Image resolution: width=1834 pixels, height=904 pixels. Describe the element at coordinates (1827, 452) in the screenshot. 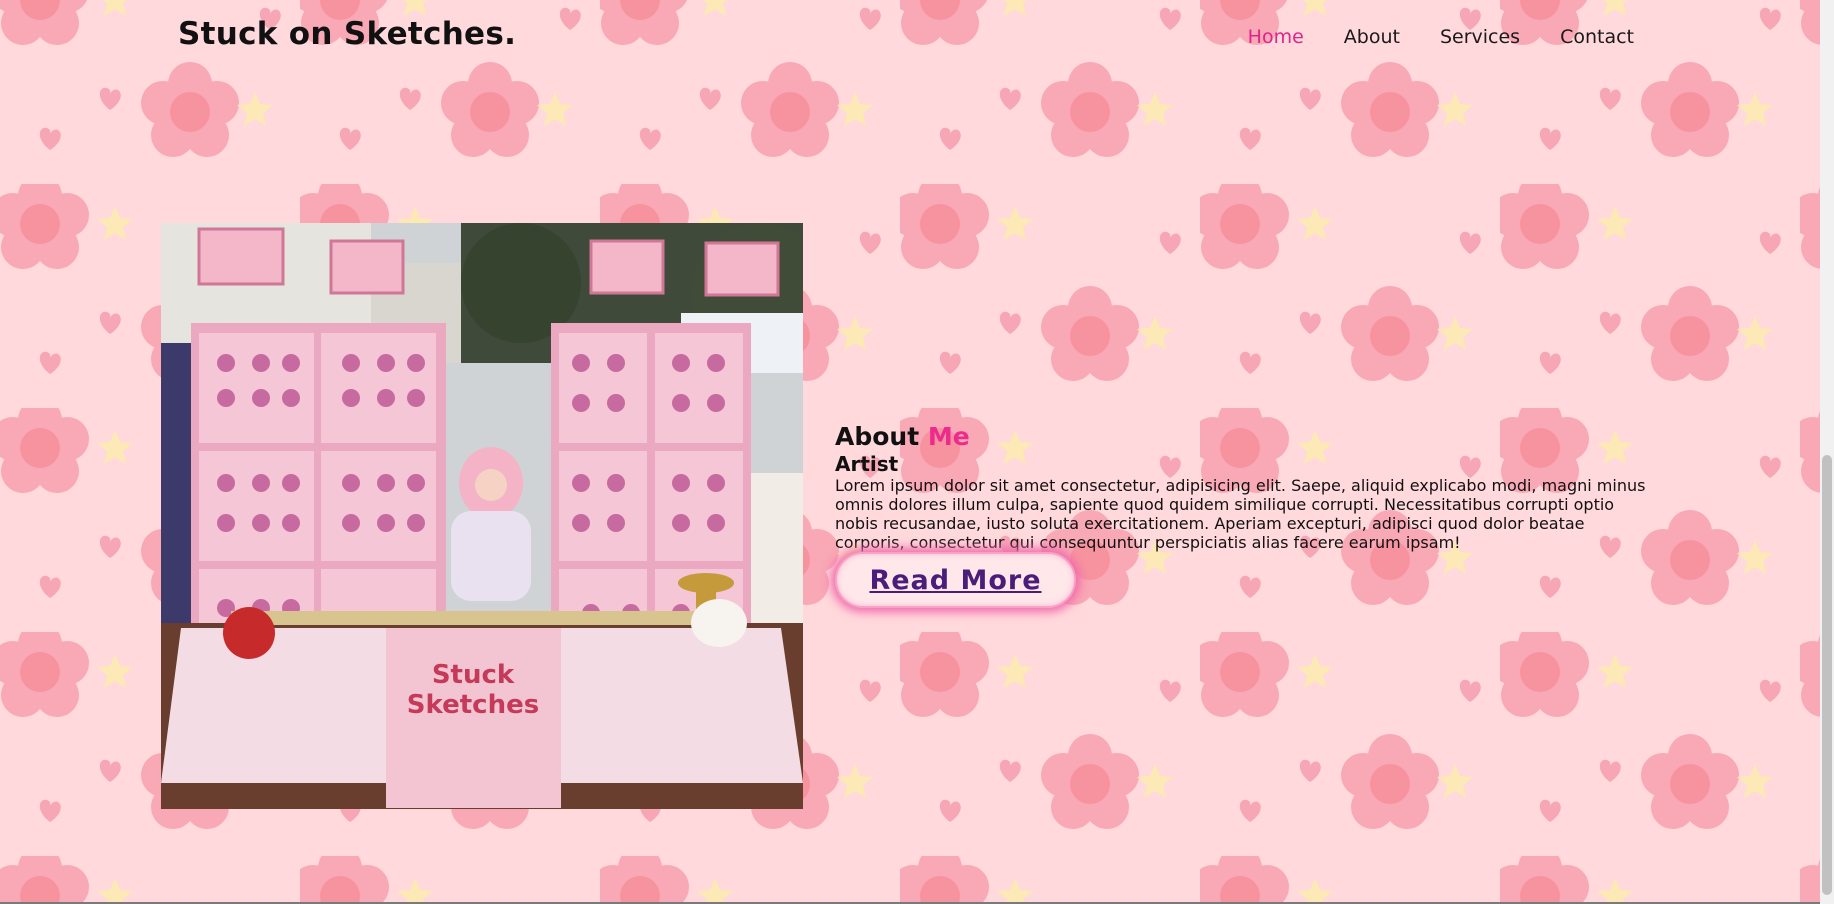

I see `page-scrollbar` at that location.